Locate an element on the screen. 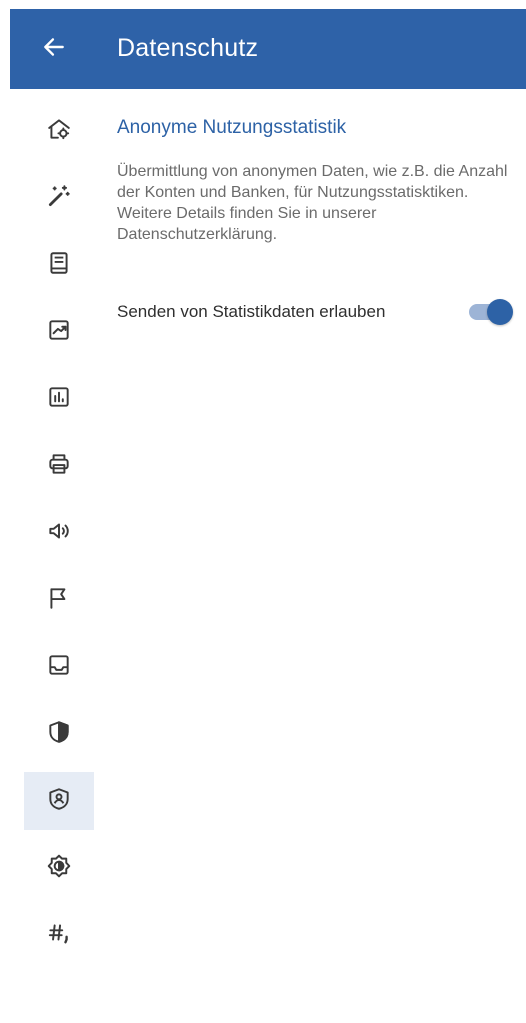 Image resolution: width=526 pixels, height=1023 pixels. allow-statistics-setting: Senden von Statistikdaten erlauben is located at coordinates (316, 312).